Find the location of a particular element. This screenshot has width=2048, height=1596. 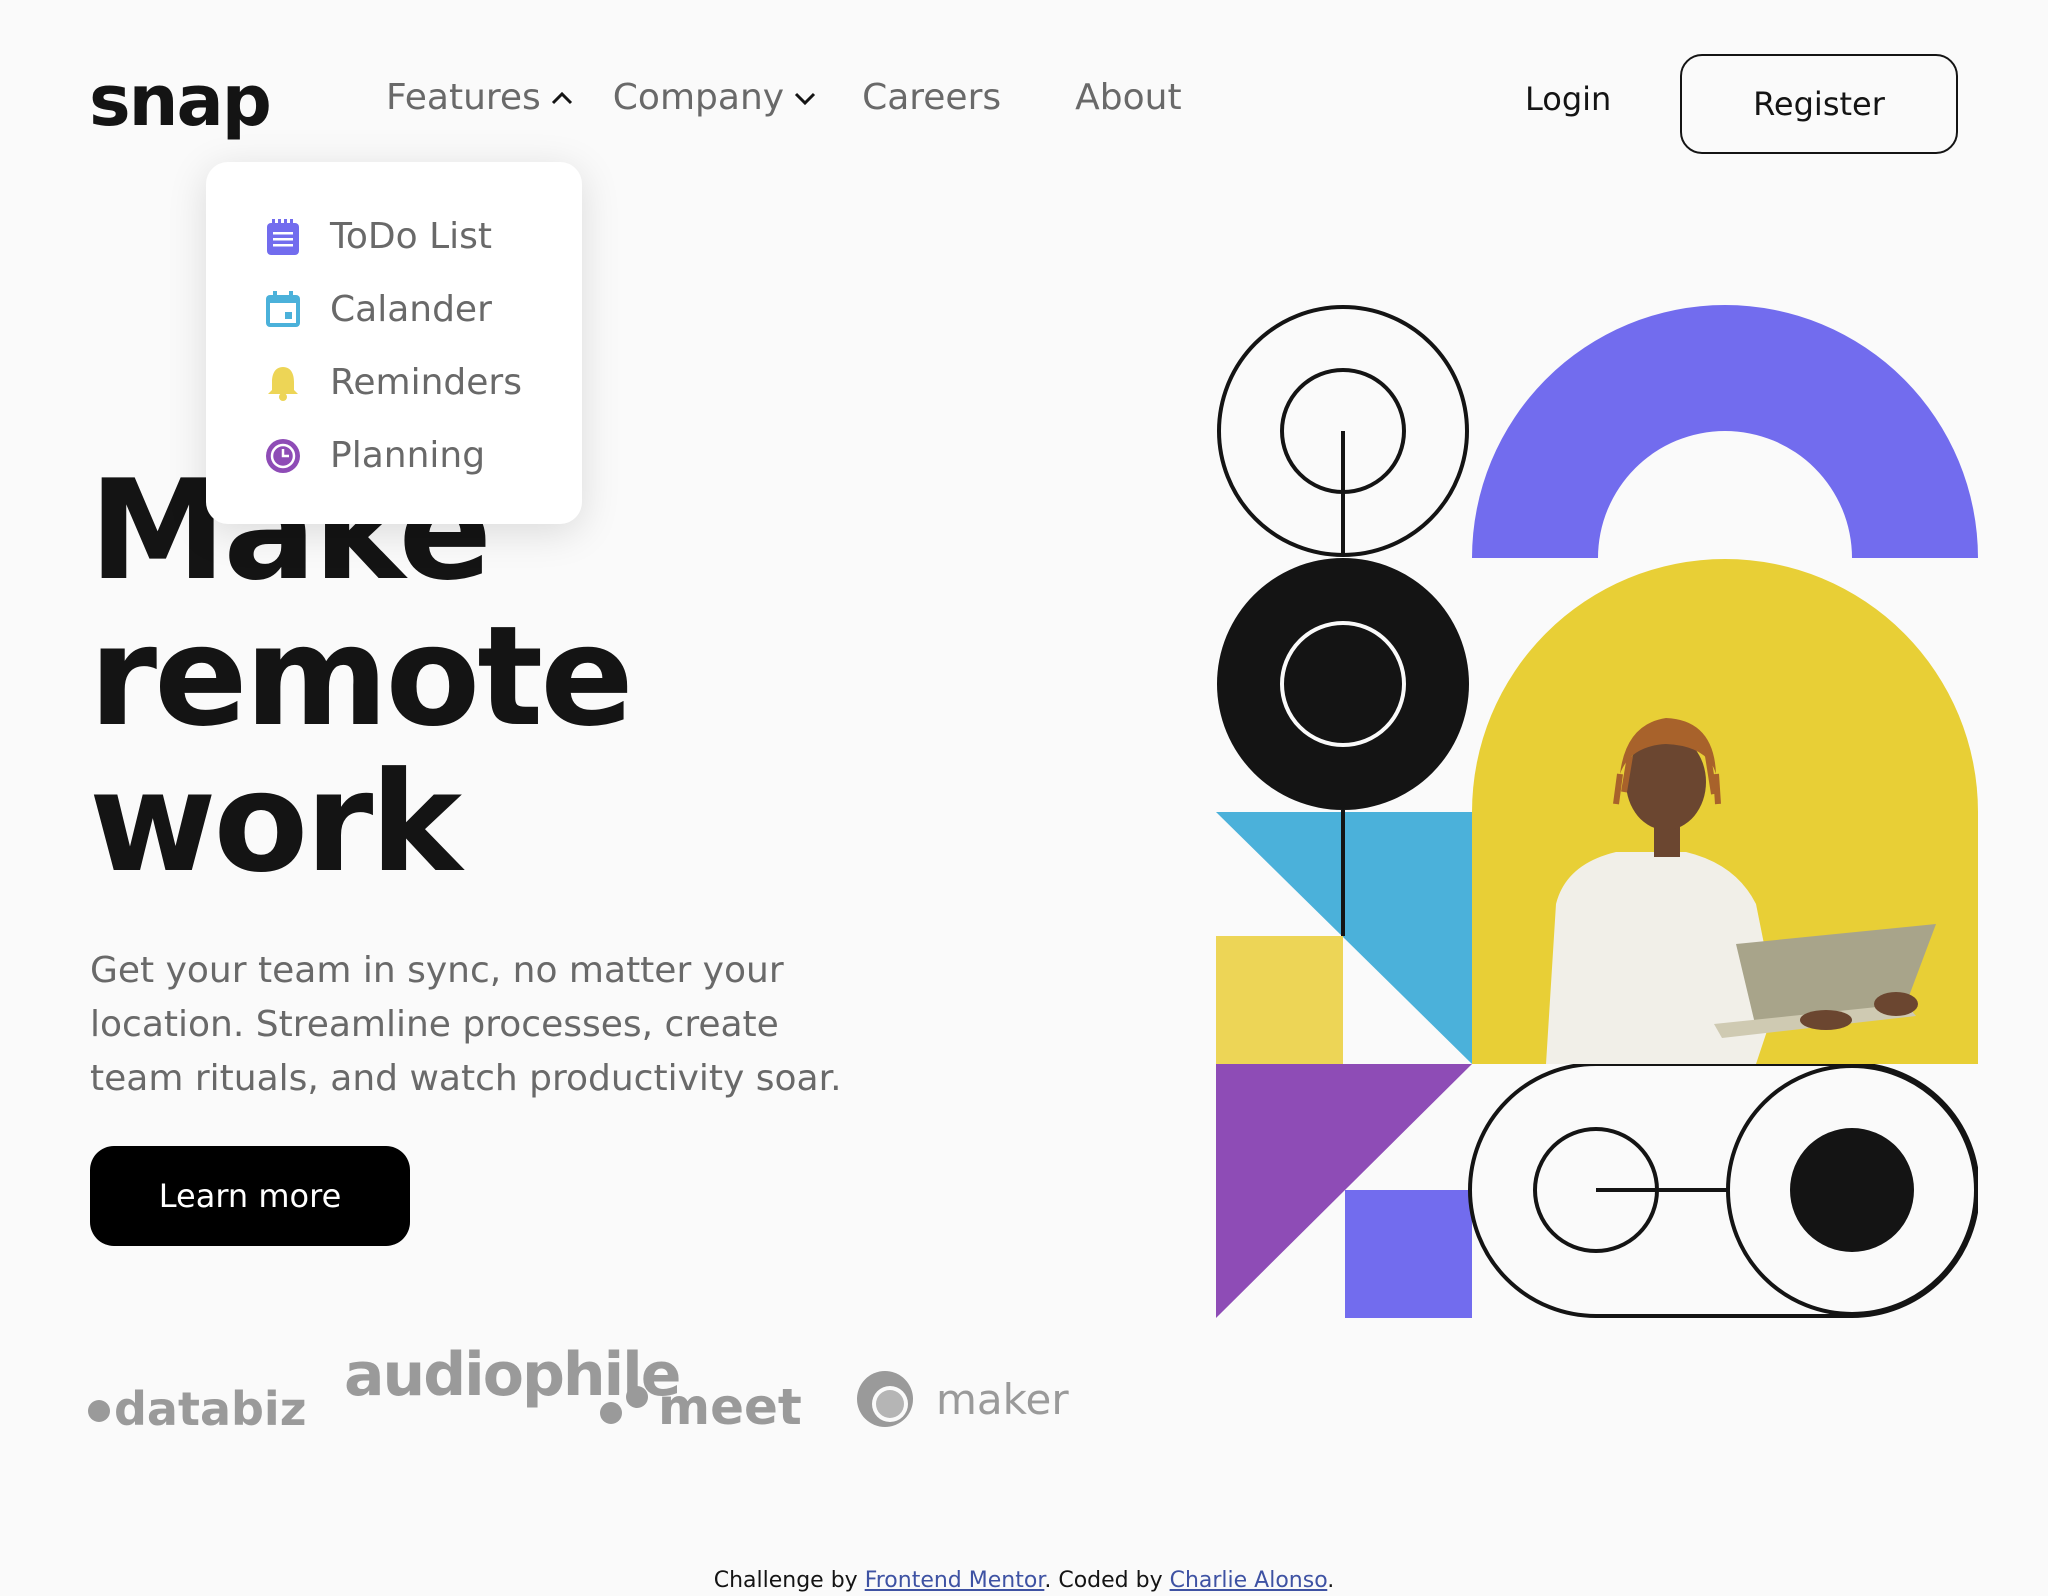

features-dropdown: ToDo List Calander Reminders Planning is located at coordinates (394, 343).